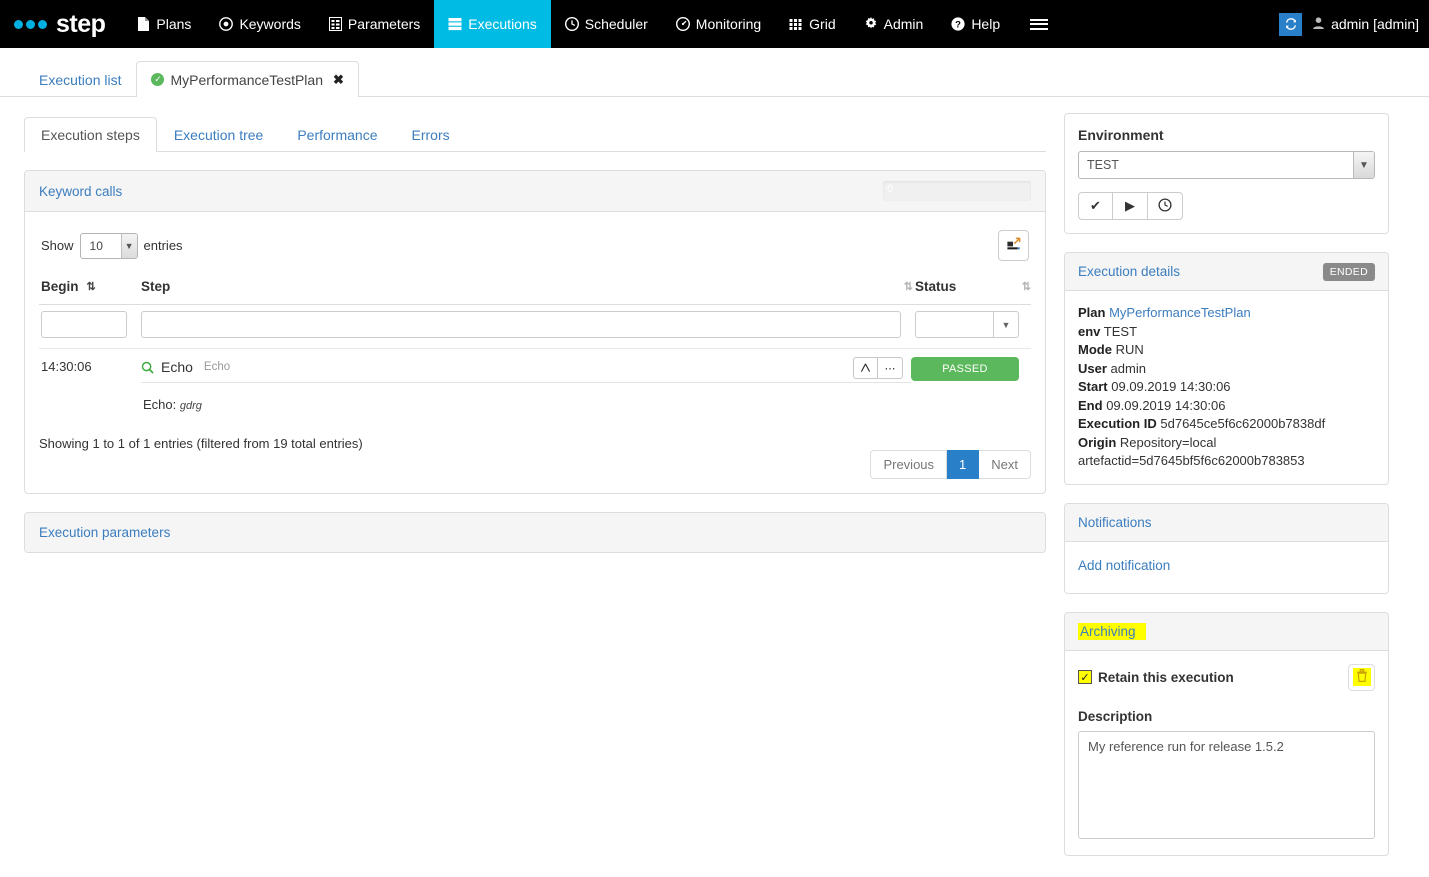 This screenshot has height=877, width=1429. I want to click on execution-parameters-panel: Execution parameters, so click(535, 532).